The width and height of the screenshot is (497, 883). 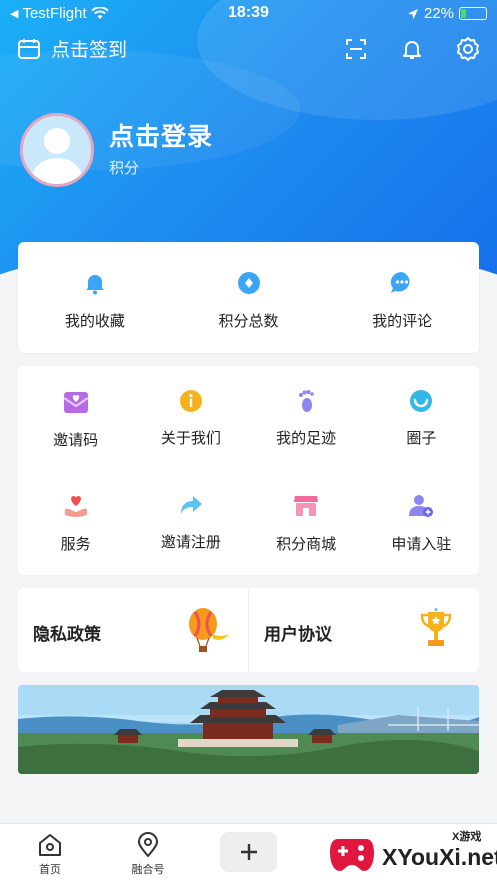 What do you see at coordinates (306, 522) in the screenshot?
I see `points-mall-item: 积分商城` at bounding box center [306, 522].